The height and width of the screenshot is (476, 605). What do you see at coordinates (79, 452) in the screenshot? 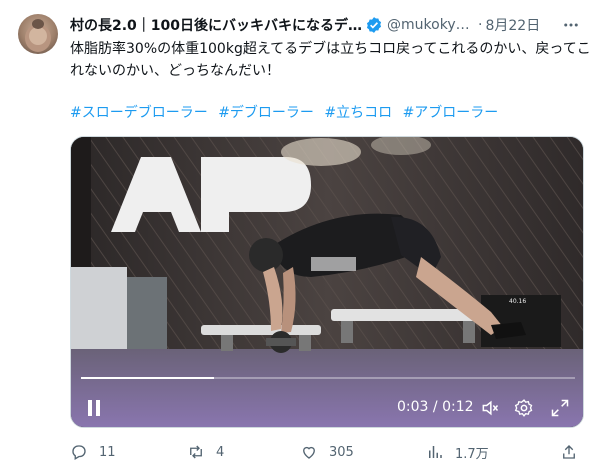
I see `reply-icon` at bounding box center [79, 452].